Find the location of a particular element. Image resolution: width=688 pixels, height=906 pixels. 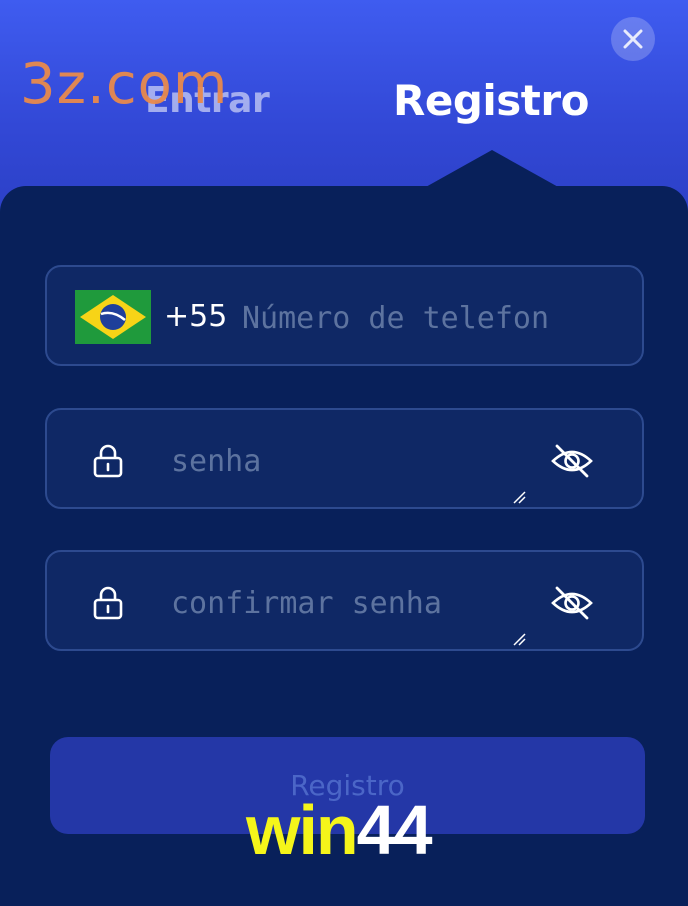

watermark-bottom: win44 is located at coordinates (339, 830).